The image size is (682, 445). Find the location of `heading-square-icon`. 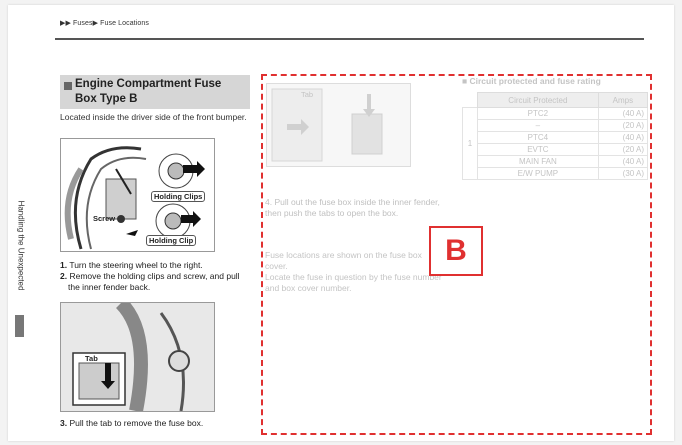

heading-square-icon is located at coordinates (68, 86).